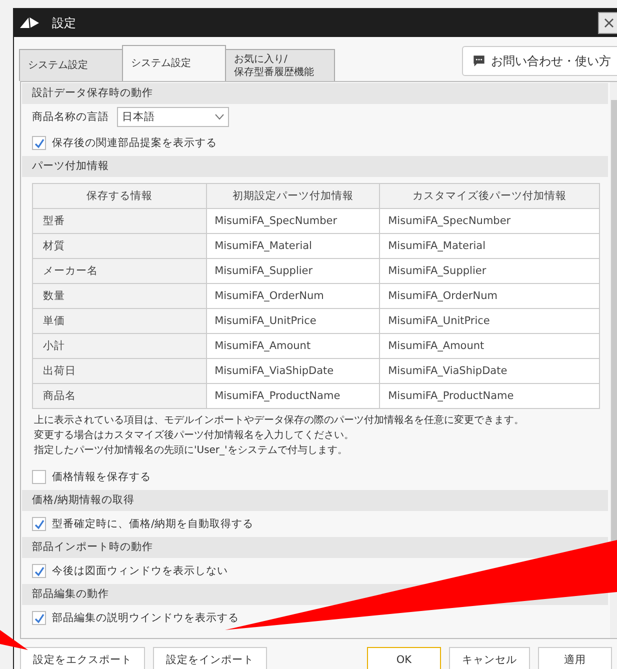  What do you see at coordinates (489, 658) in the screenshot?
I see `footer-button: キャンセル` at bounding box center [489, 658].